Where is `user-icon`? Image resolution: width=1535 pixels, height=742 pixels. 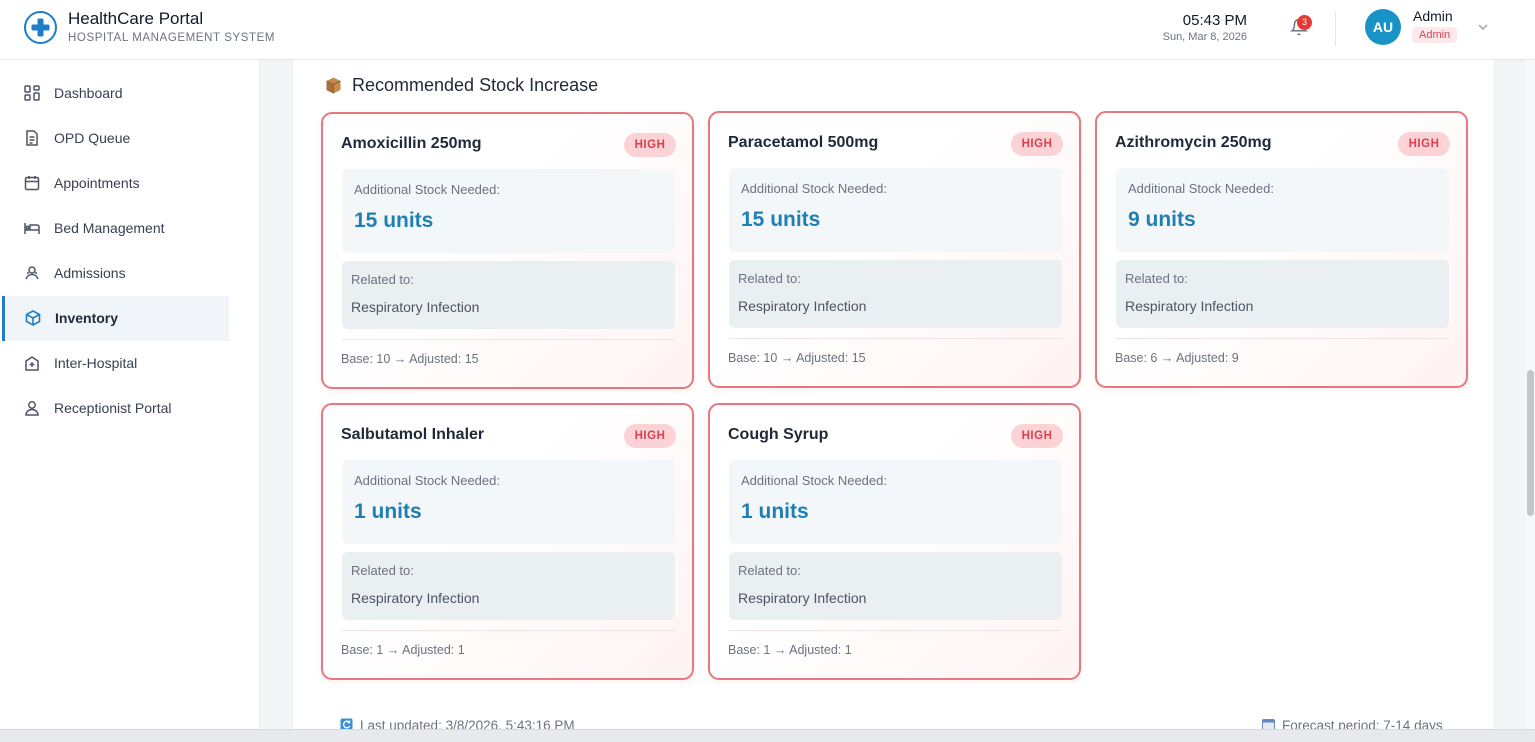
user-icon is located at coordinates (33, 409).